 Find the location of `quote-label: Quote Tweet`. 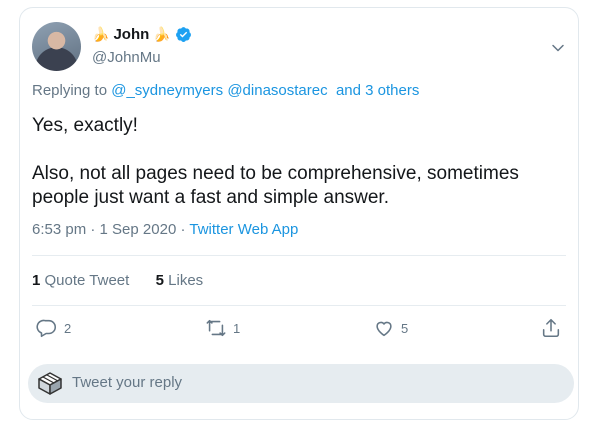

quote-label: Quote Tweet is located at coordinates (87, 280).